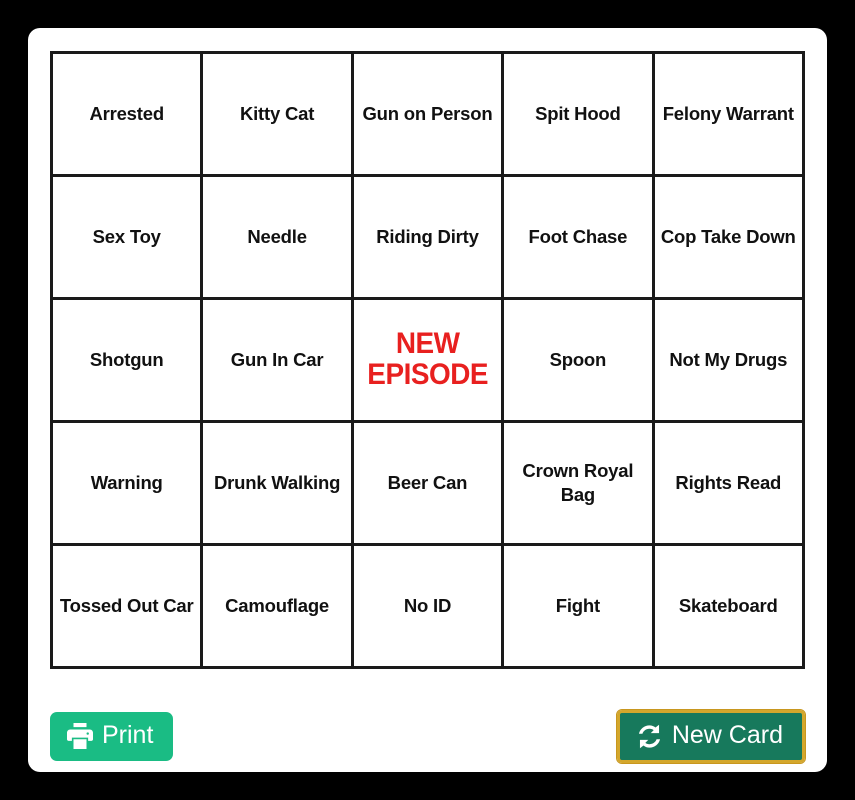 The width and height of the screenshot is (855, 800). I want to click on bingo-cell-label: Cop Take Down, so click(728, 236).